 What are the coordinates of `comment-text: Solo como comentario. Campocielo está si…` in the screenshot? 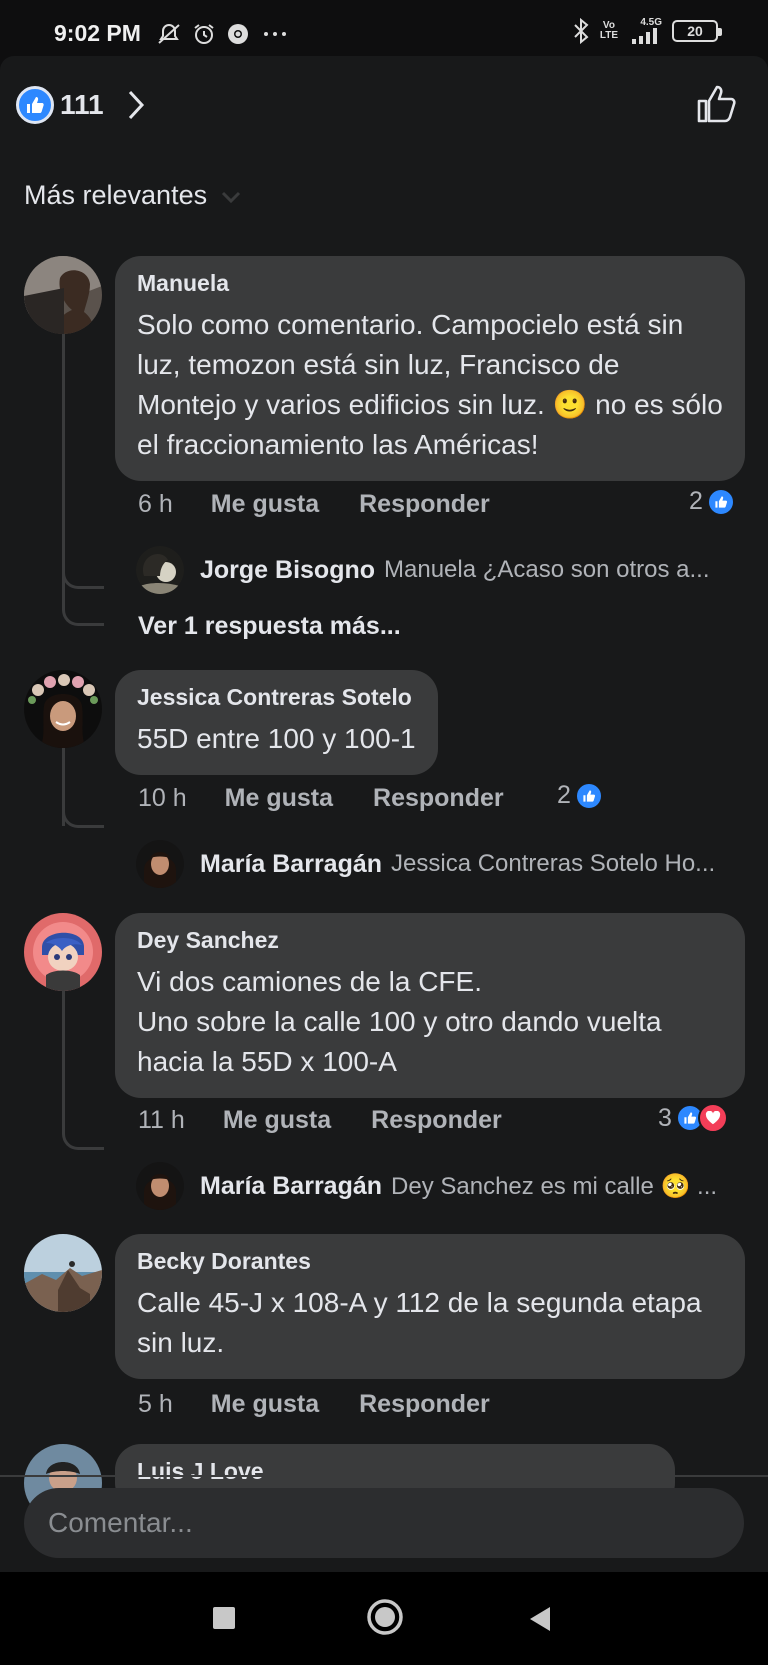 It's located at (430, 384).